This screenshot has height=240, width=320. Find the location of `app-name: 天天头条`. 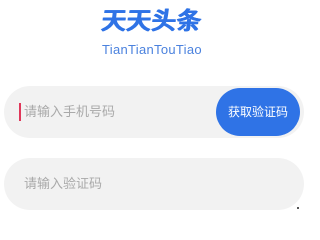

app-name: 天天头条 is located at coordinates (152, 21).